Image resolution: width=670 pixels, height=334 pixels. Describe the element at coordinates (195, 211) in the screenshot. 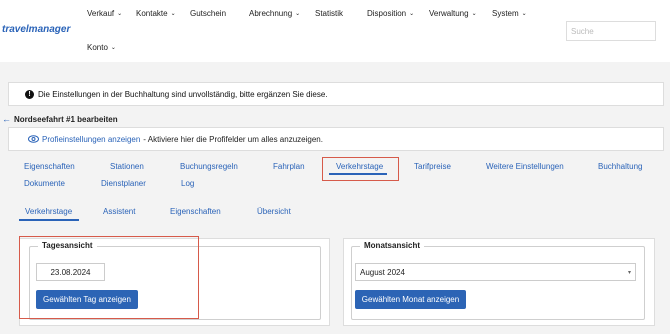

I see `subtab-eigenschaften: Eigenschaften` at that location.